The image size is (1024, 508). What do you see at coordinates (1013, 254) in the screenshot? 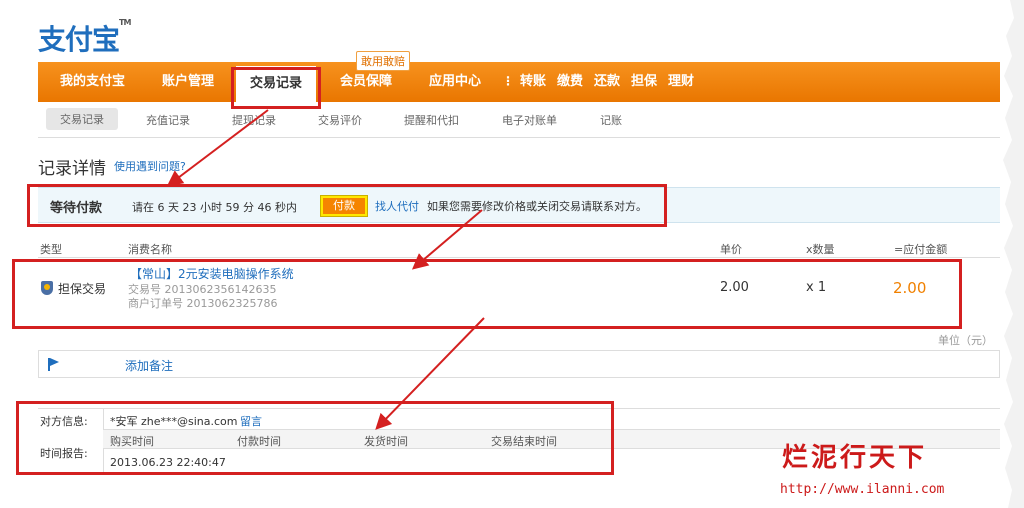
I see `torn-edge` at bounding box center [1013, 254].